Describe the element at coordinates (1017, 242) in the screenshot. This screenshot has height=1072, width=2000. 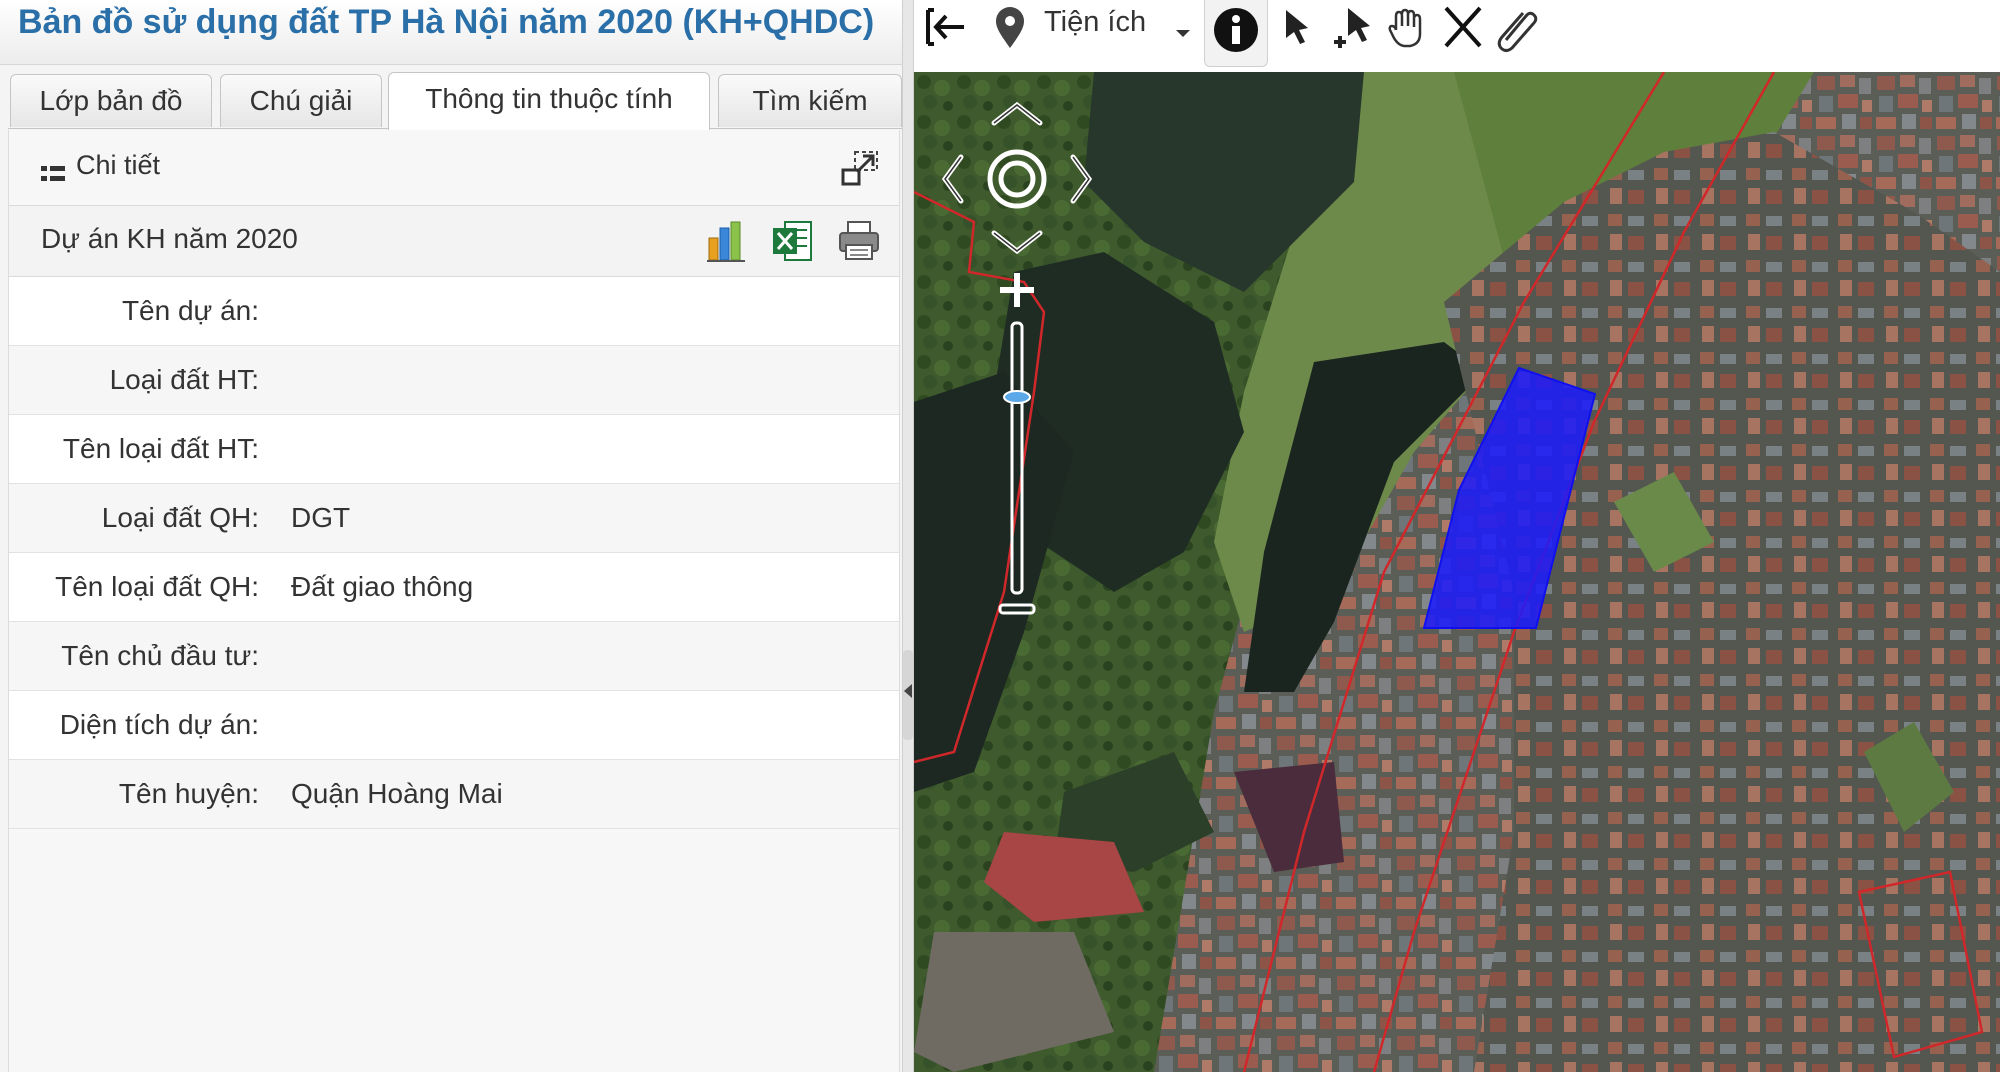
I see `pan-down-icon` at that location.